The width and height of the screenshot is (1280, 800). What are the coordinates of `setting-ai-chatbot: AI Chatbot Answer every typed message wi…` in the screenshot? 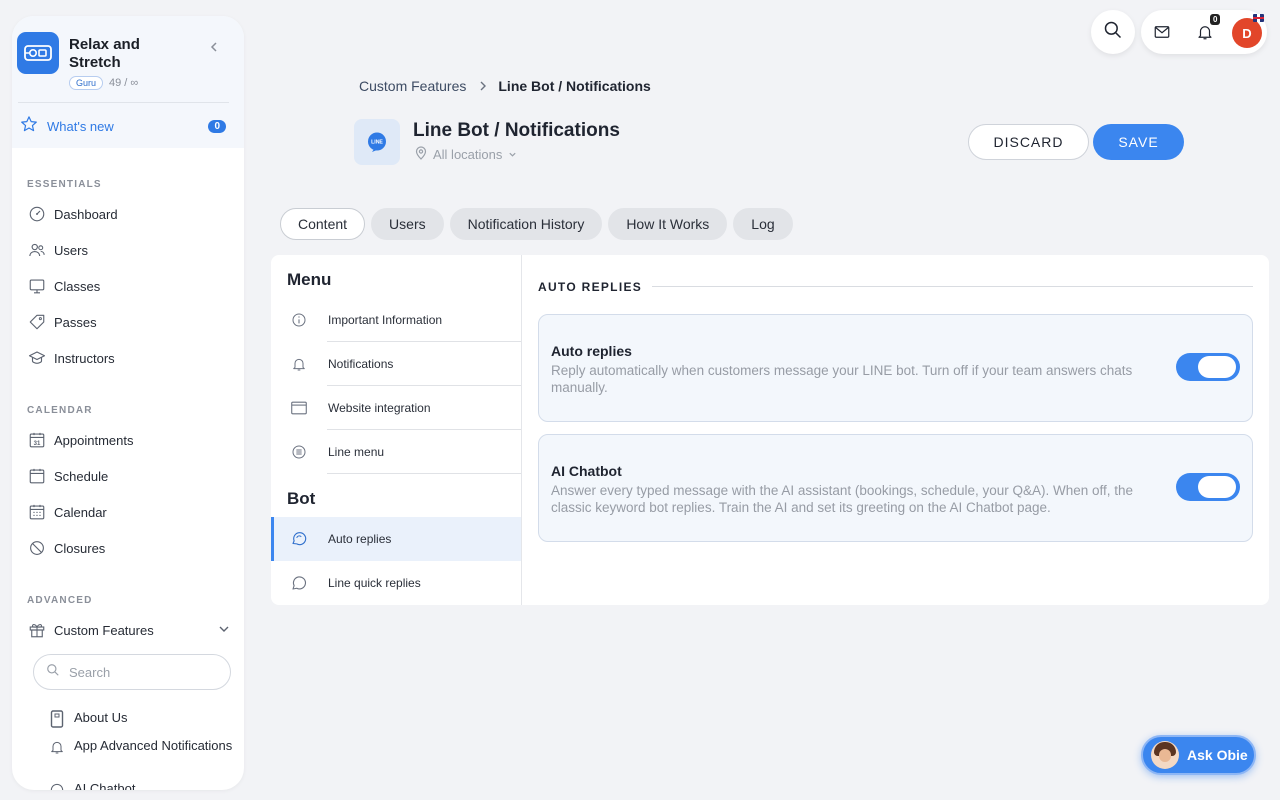 It's located at (895, 488).